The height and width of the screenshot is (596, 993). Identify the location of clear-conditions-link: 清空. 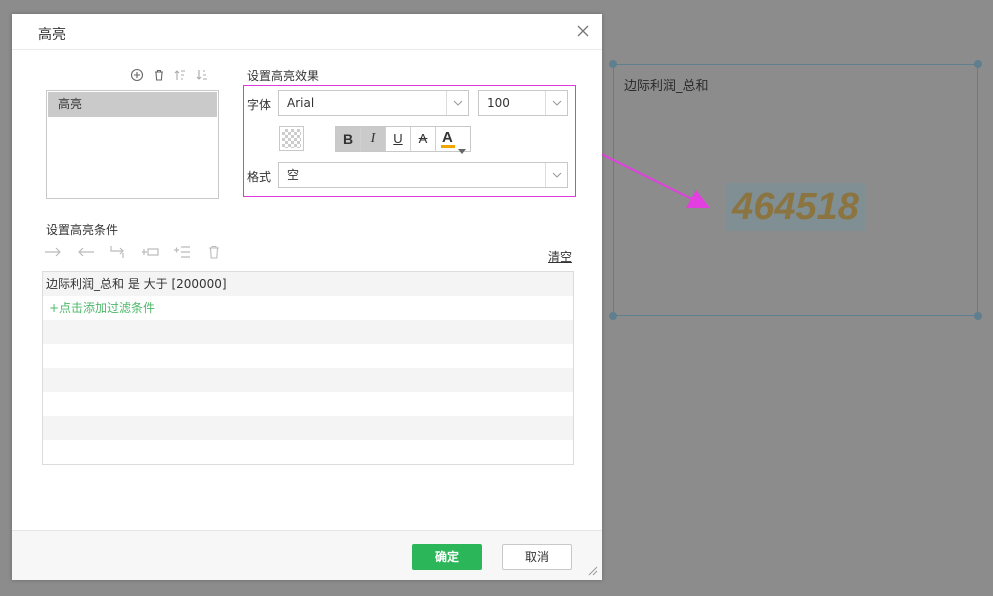
(560, 256).